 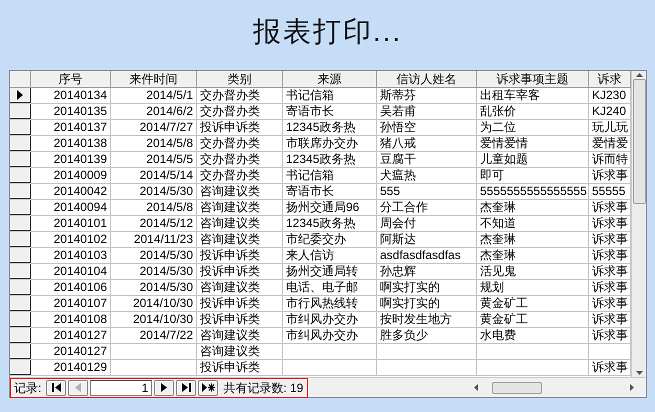 I want to click on table-cell: 20140108, so click(x=71, y=319).